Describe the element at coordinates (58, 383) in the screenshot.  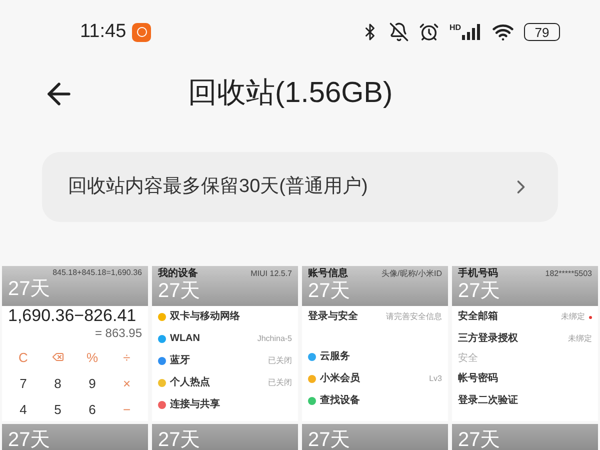
I see `calculator-key: 8` at that location.